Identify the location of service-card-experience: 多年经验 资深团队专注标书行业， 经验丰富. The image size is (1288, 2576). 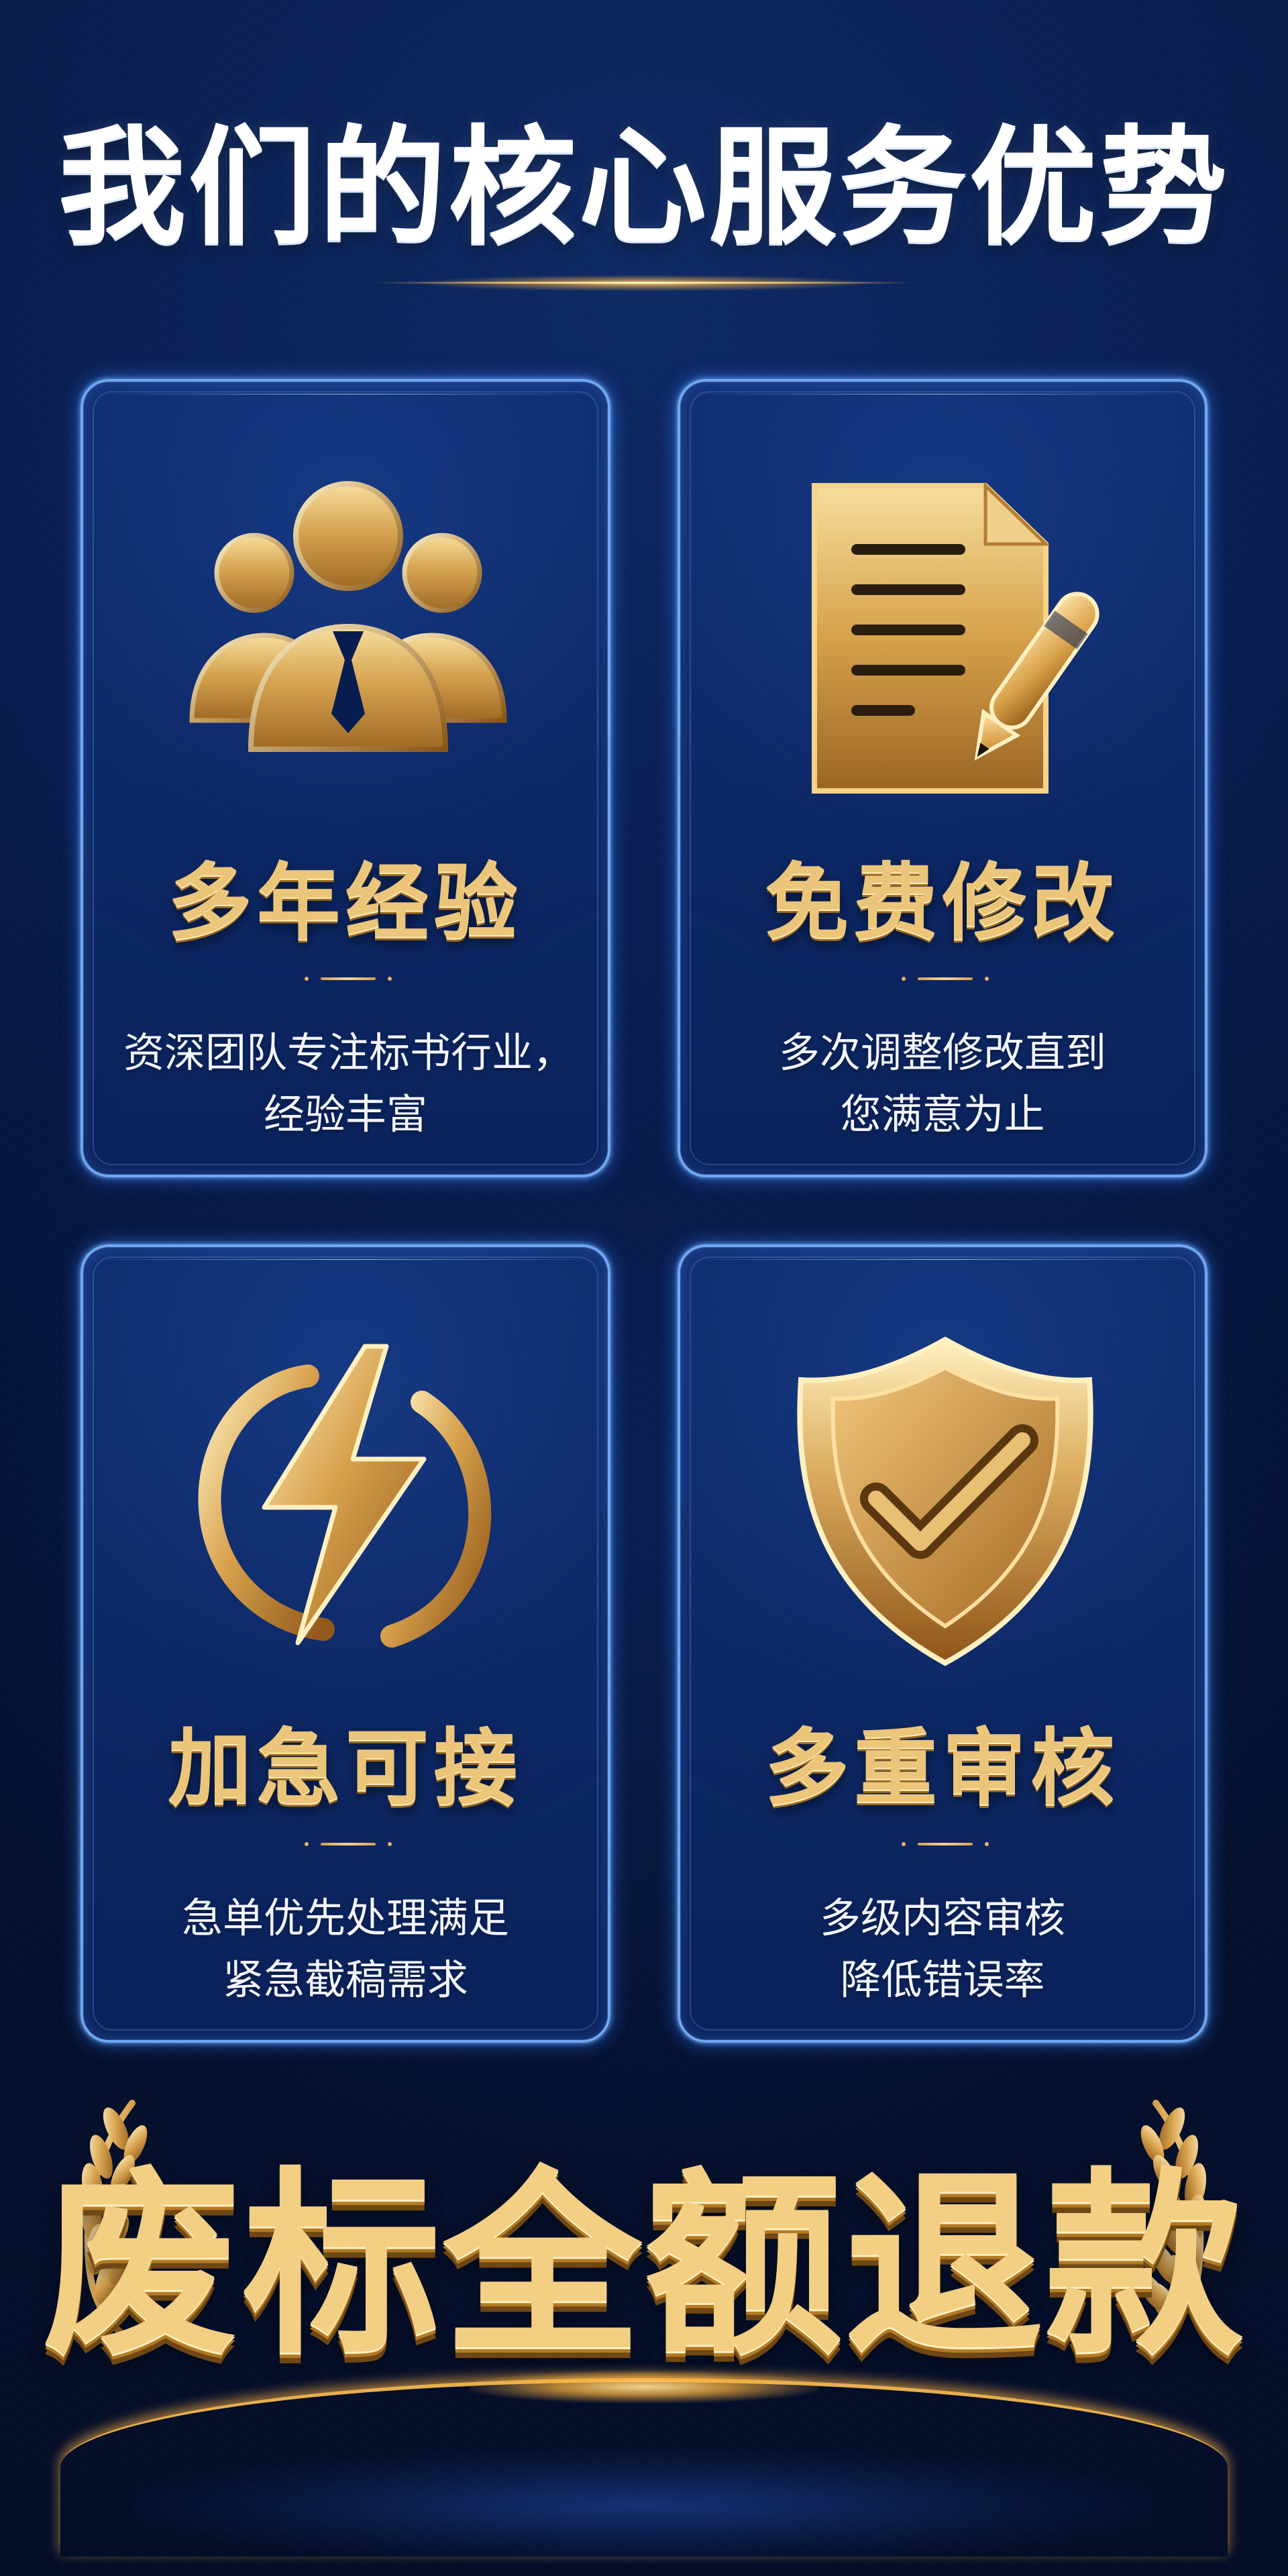
(345, 778).